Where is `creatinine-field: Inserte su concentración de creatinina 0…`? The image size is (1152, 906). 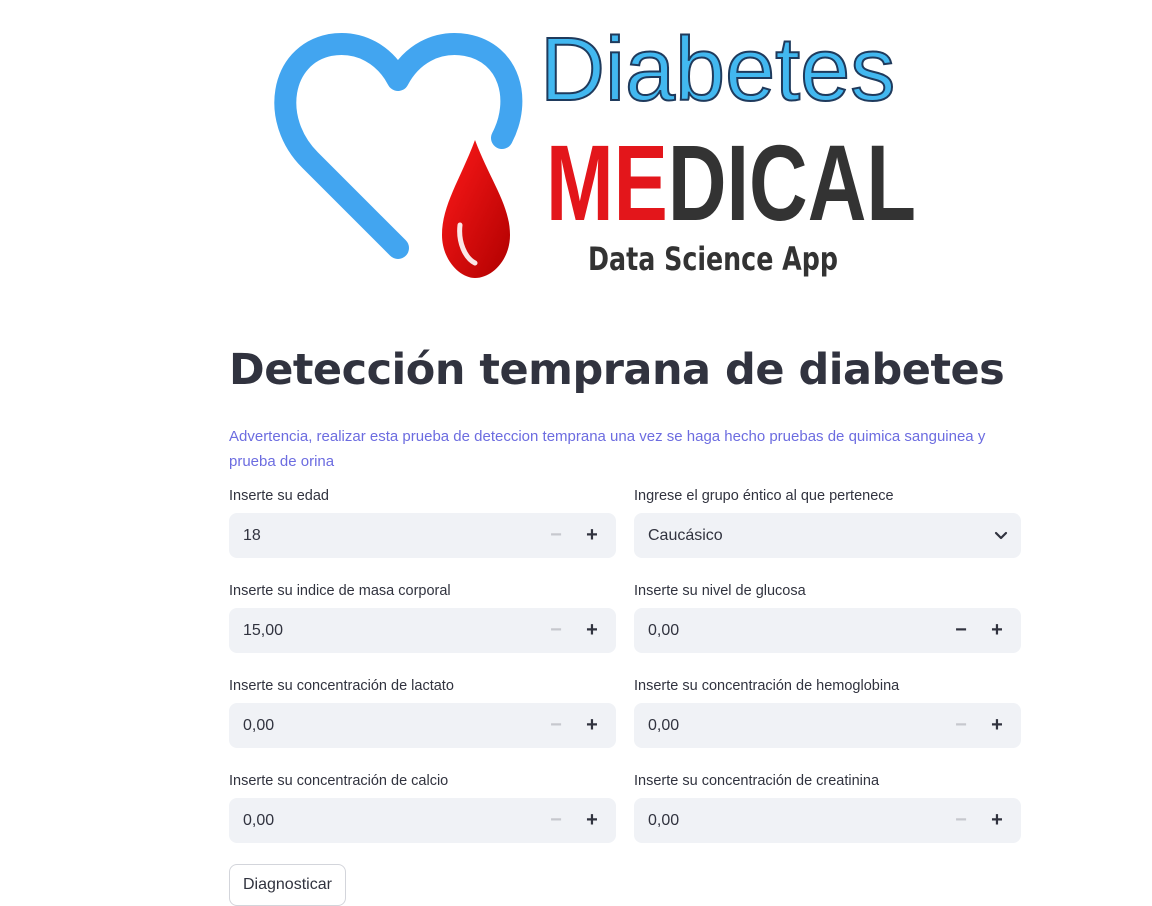 creatinine-field: Inserte su concentración de creatinina 0… is located at coordinates (827, 816).